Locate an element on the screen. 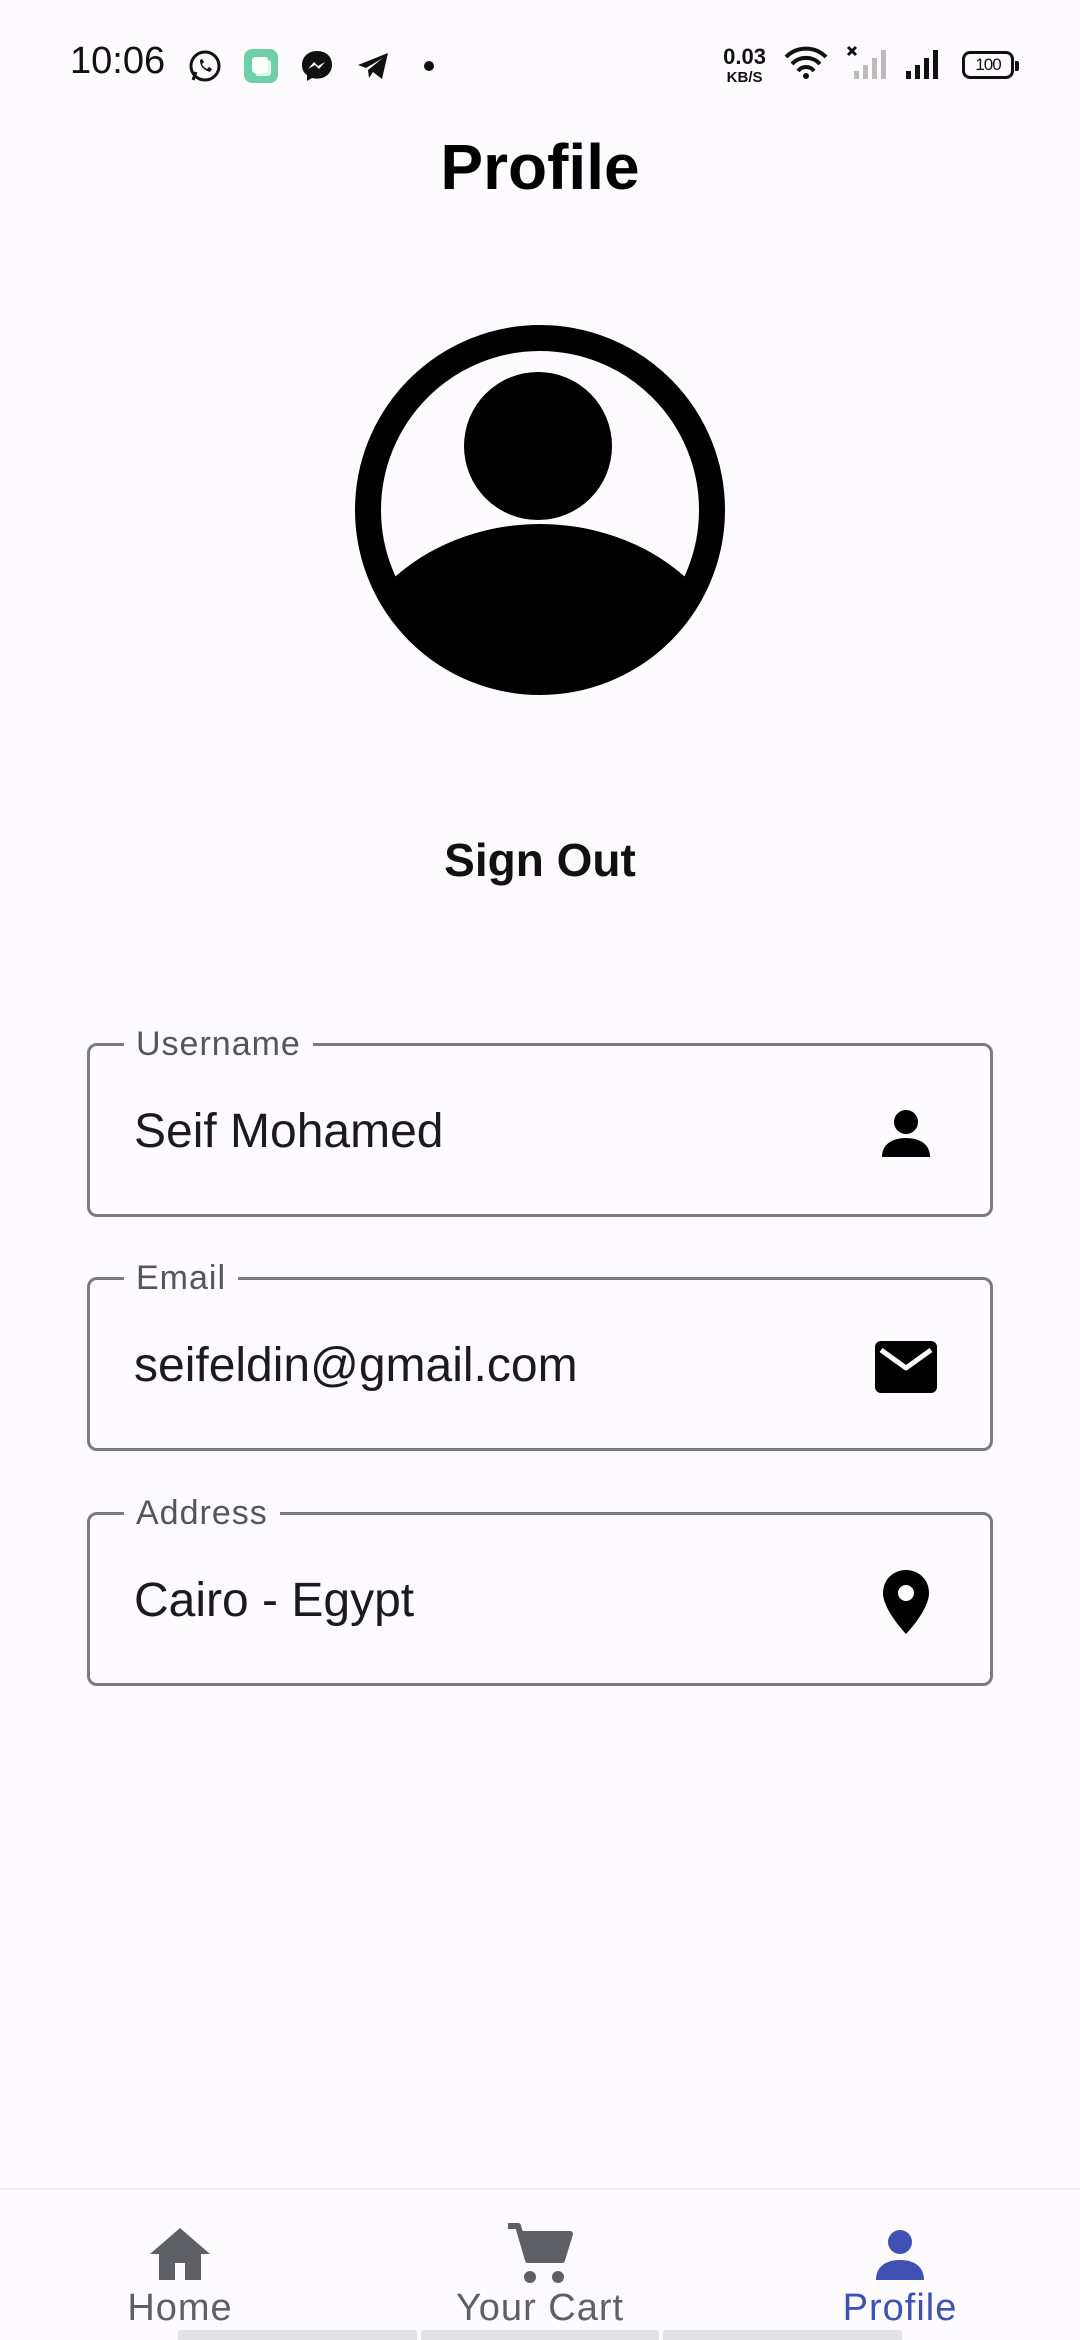 The height and width of the screenshot is (2340, 1080). sign-out-button: Sign Out is located at coordinates (540, 860).